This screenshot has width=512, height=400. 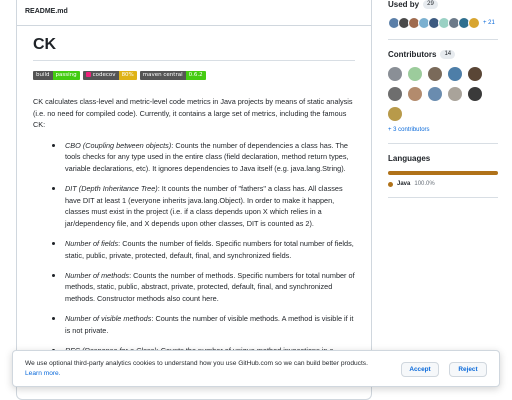 What do you see at coordinates (66, 75) in the screenshot?
I see `badge-value: passing` at bounding box center [66, 75].